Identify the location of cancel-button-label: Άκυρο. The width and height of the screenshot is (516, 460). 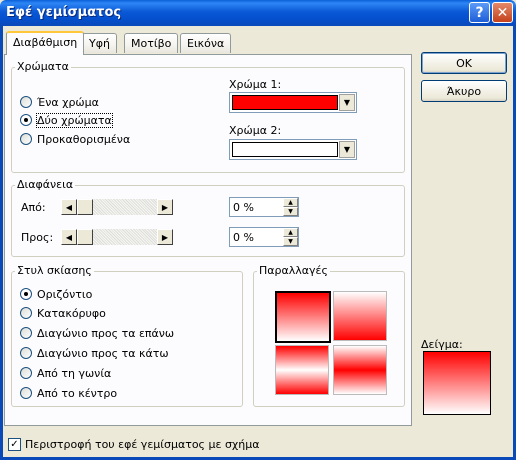
(464, 91).